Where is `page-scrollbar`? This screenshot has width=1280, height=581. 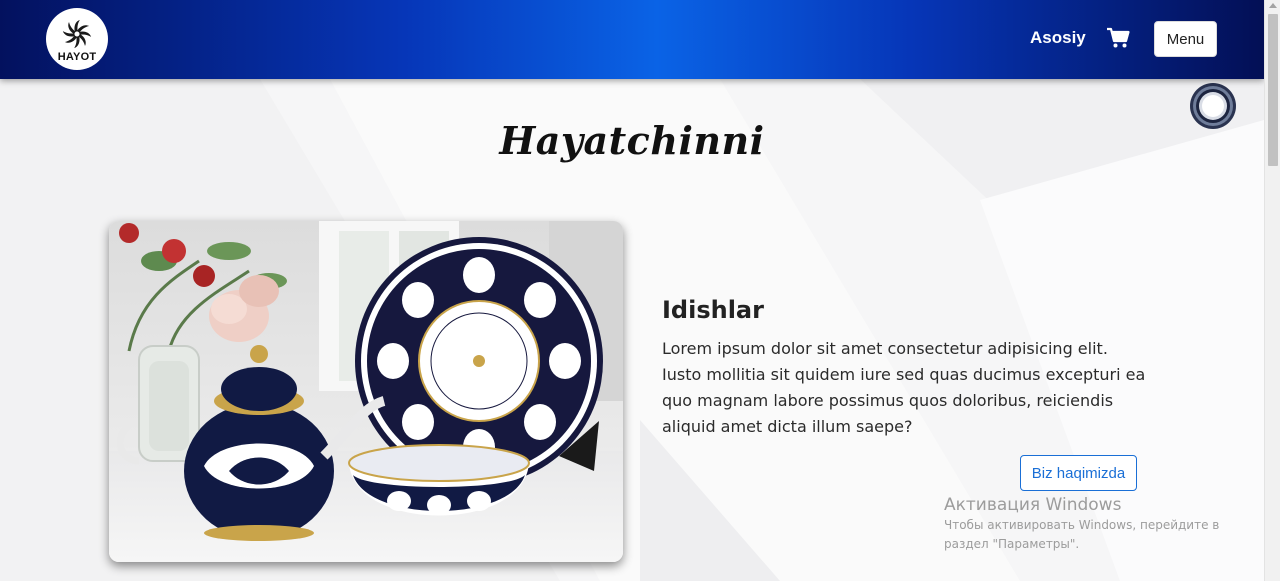
page-scrollbar is located at coordinates (1272, 290).